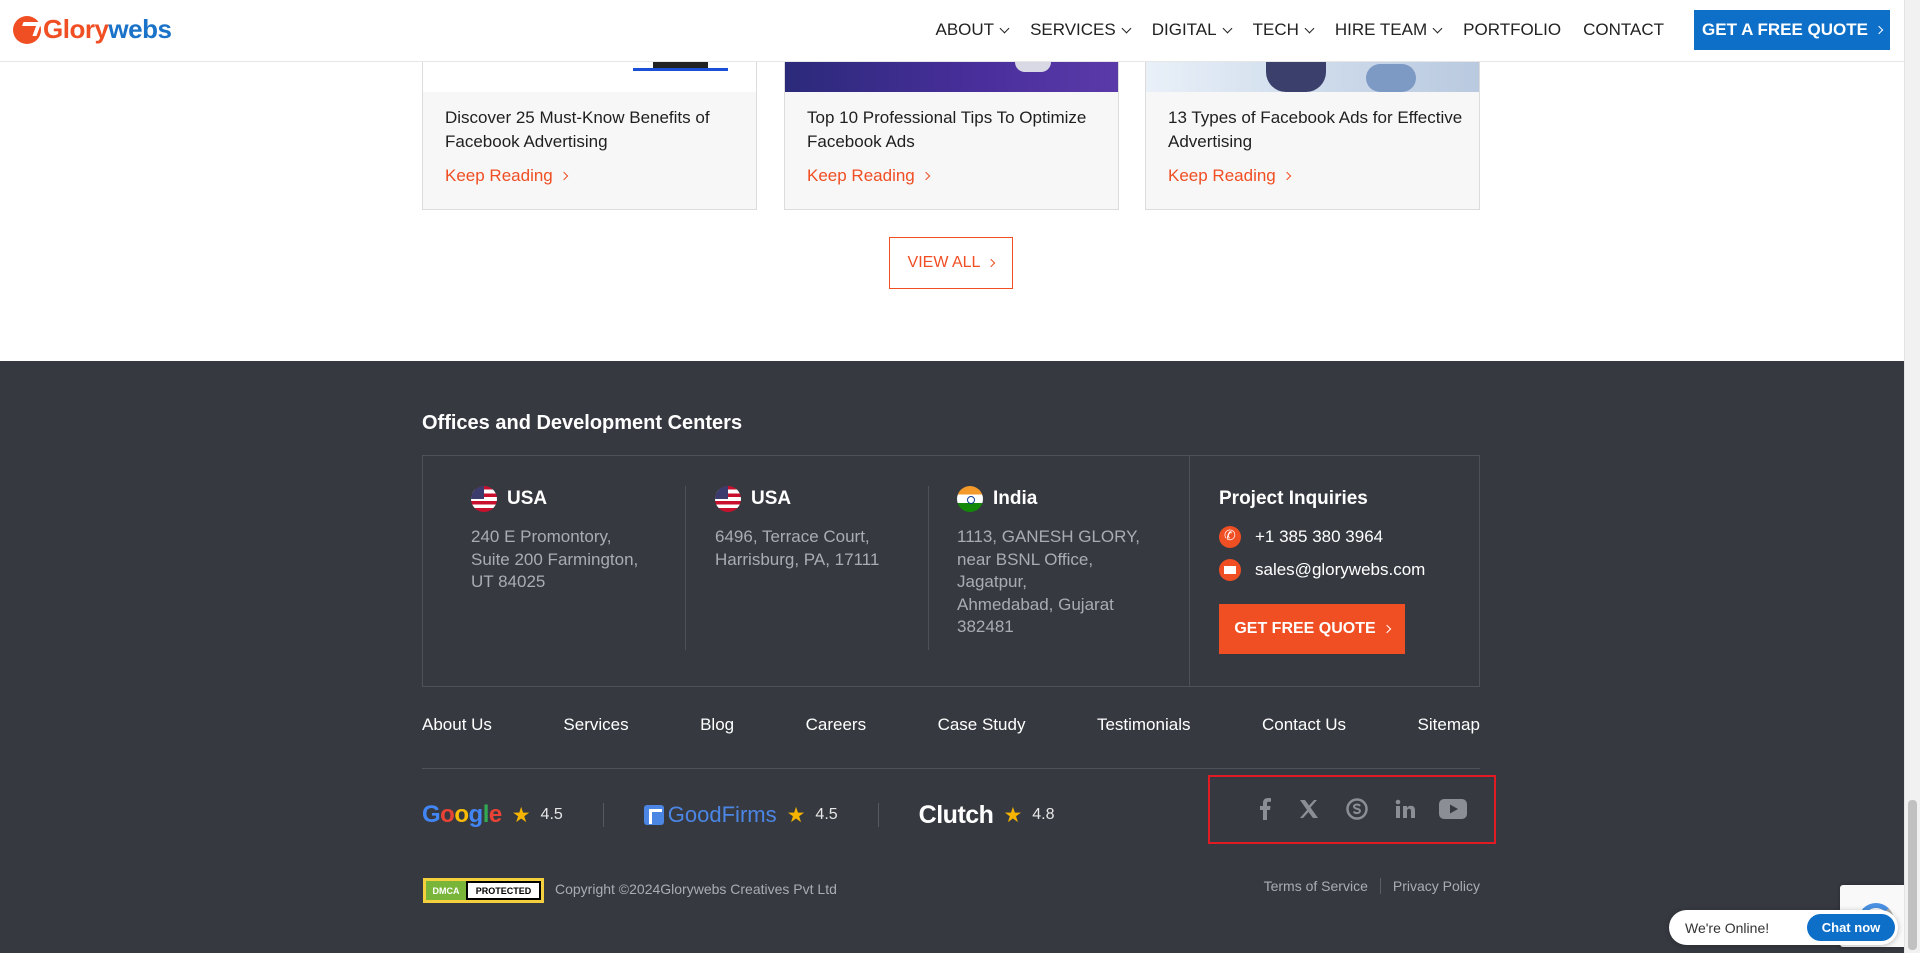 Image resolution: width=1920 pixels, height=953 pixels. Describe the element at coordinates (1322, 570) in the screenshot. I see `email-link: sales@glorywebs.com` at that location.